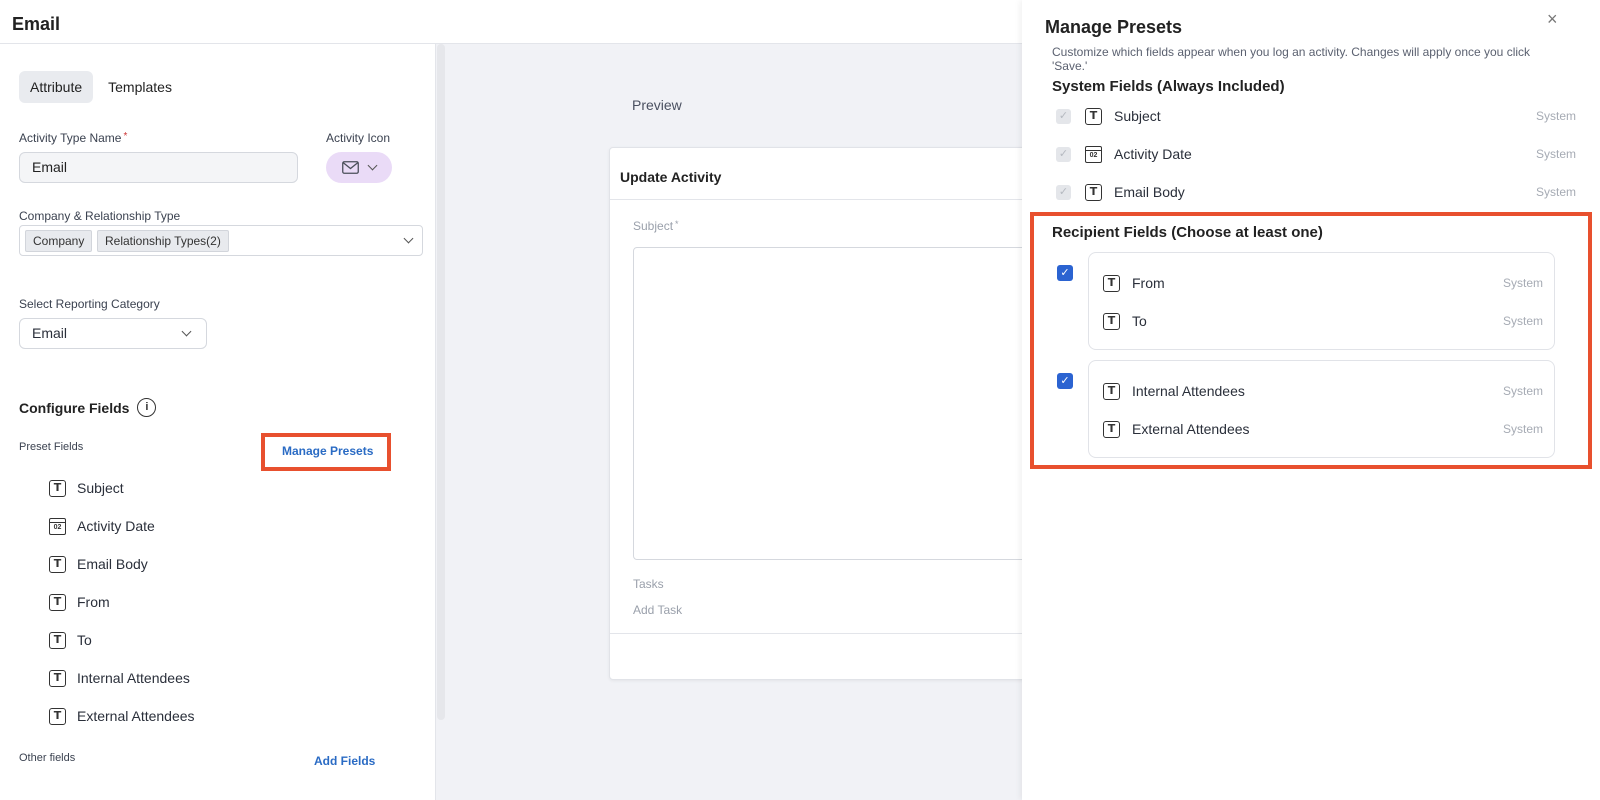  What do you see at coordinates (658, 610) in the screenshot?
I see `preview-add-task: Add Task` at bounding box center [658, 610].